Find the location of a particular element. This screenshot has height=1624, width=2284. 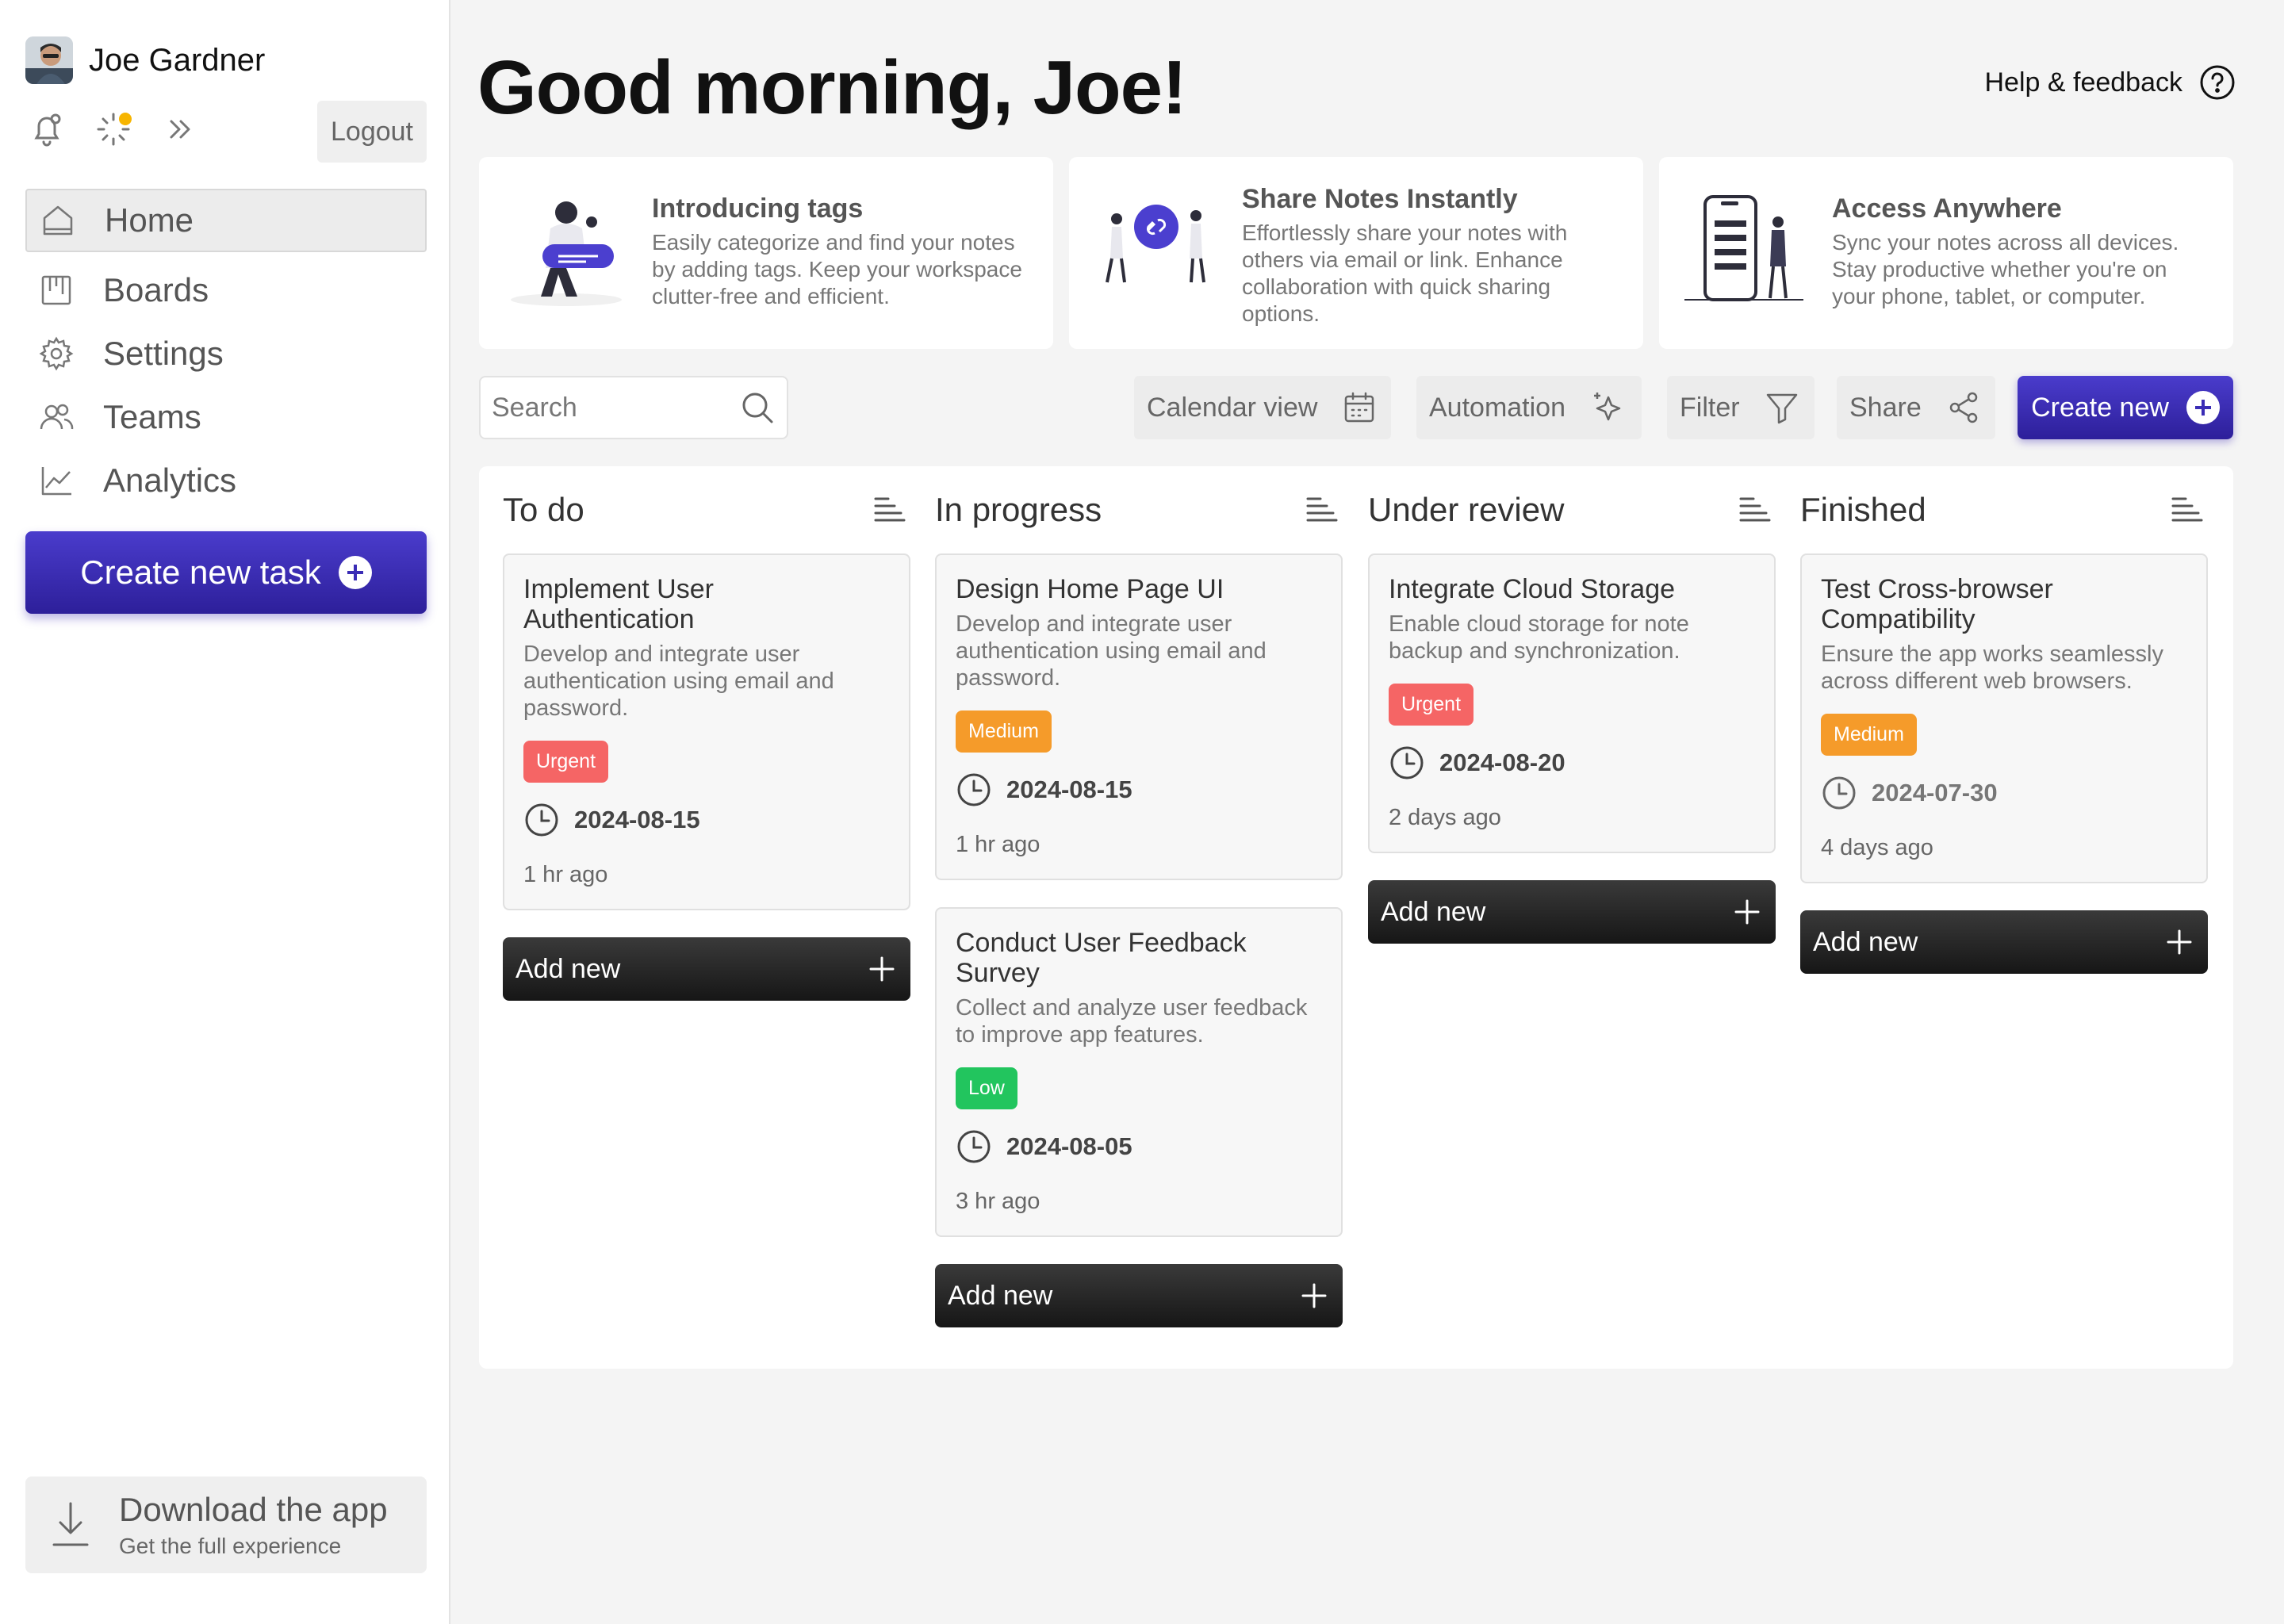

help-feedback-link: Help & feedback is located at coordinates (2111, 82).